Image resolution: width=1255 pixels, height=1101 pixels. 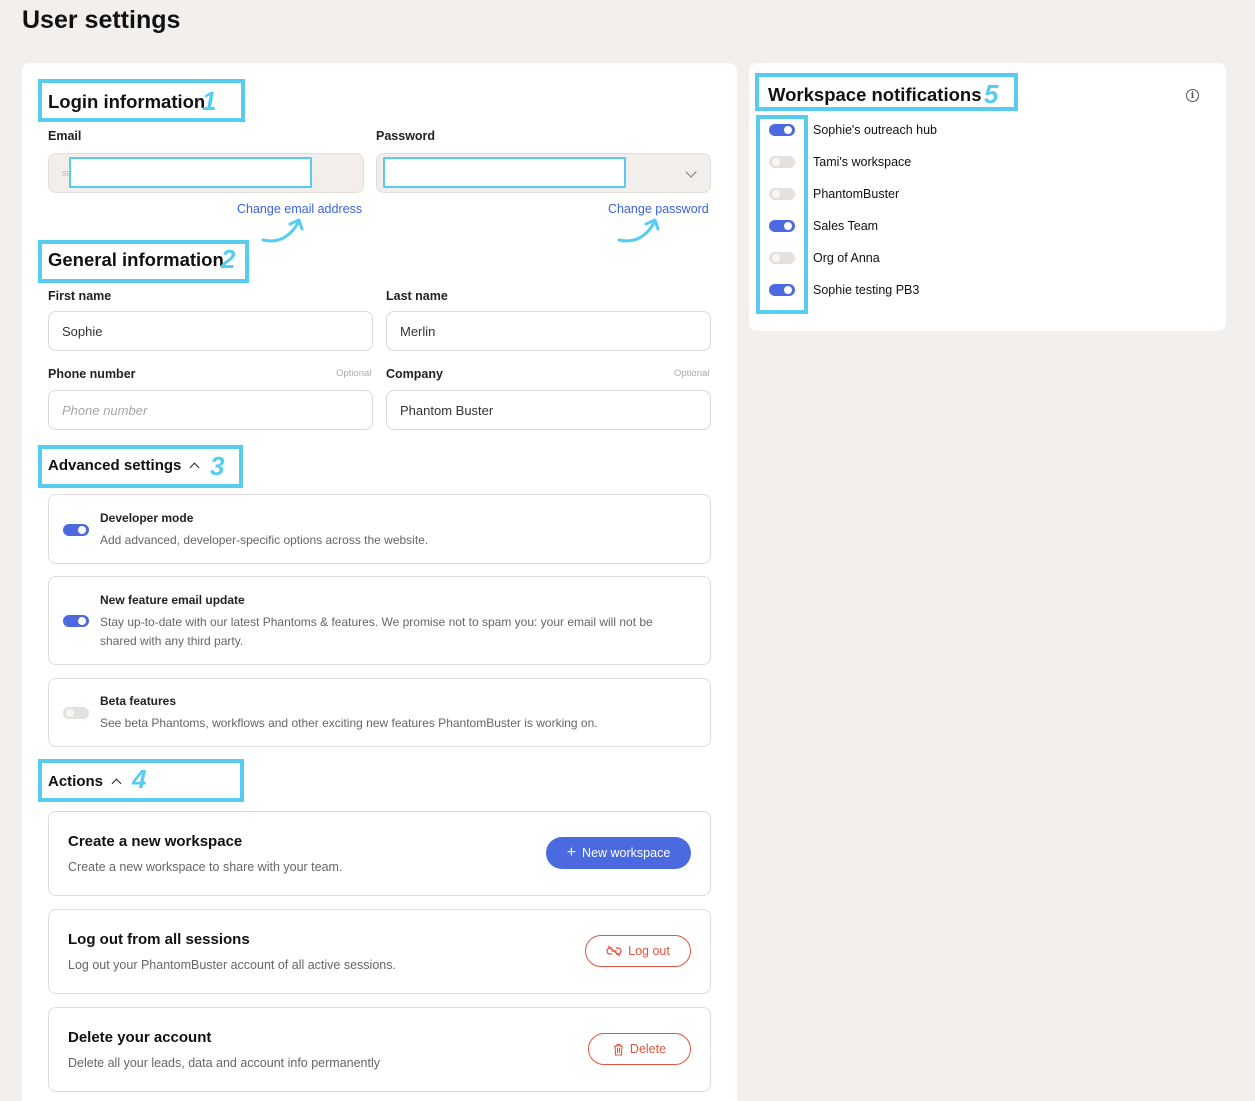 What do you see at coordinates (1192, 95) in the screenshot?
I see `info-icon: i` at bounding box center [1192, 95].